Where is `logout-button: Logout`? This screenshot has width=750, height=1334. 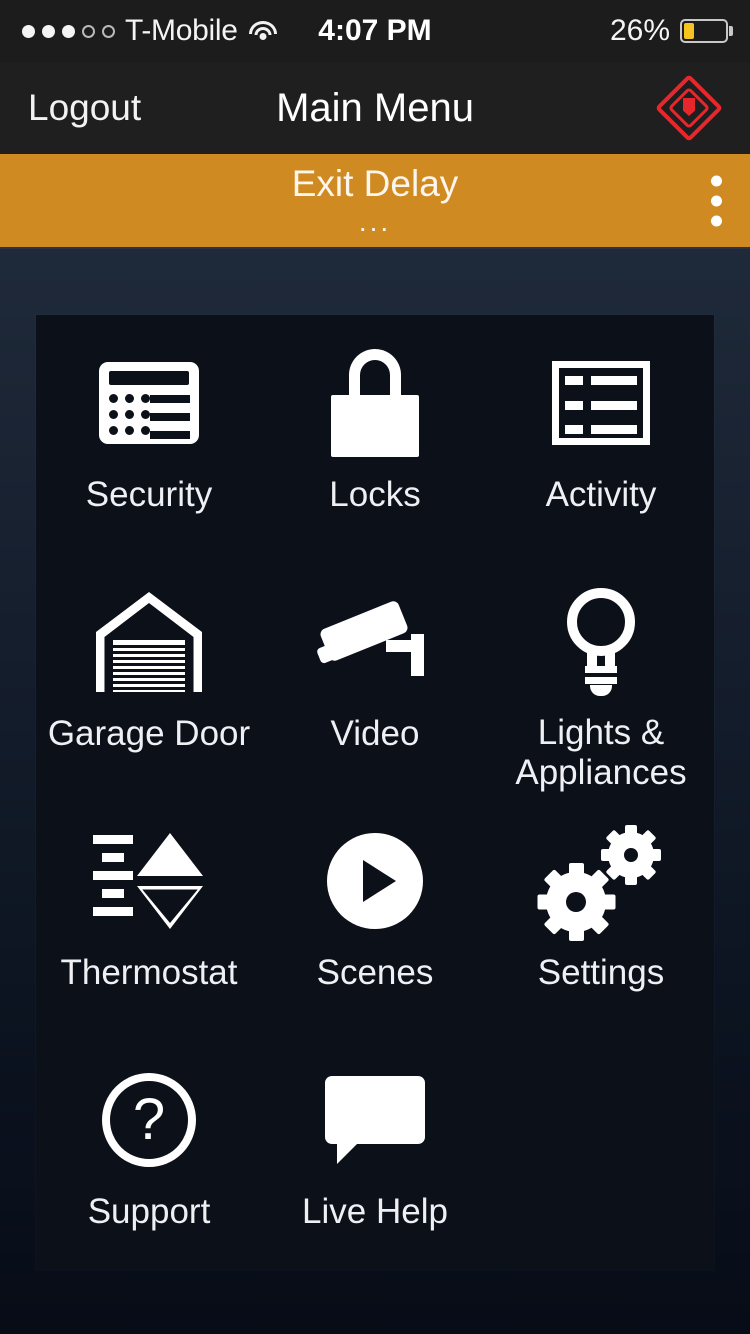
logout-button: Logout is located at coordinates (84, 108).